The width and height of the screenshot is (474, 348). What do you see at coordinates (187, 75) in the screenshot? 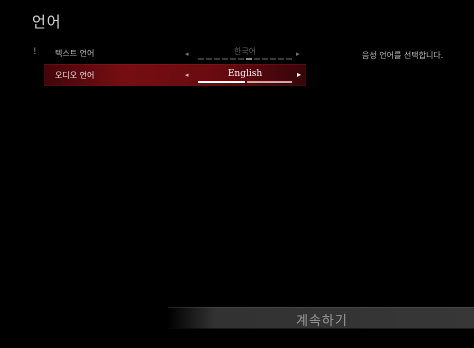
I see `audio-language-prev-arrow-icon: ◂` at bounding box center [187, 75].